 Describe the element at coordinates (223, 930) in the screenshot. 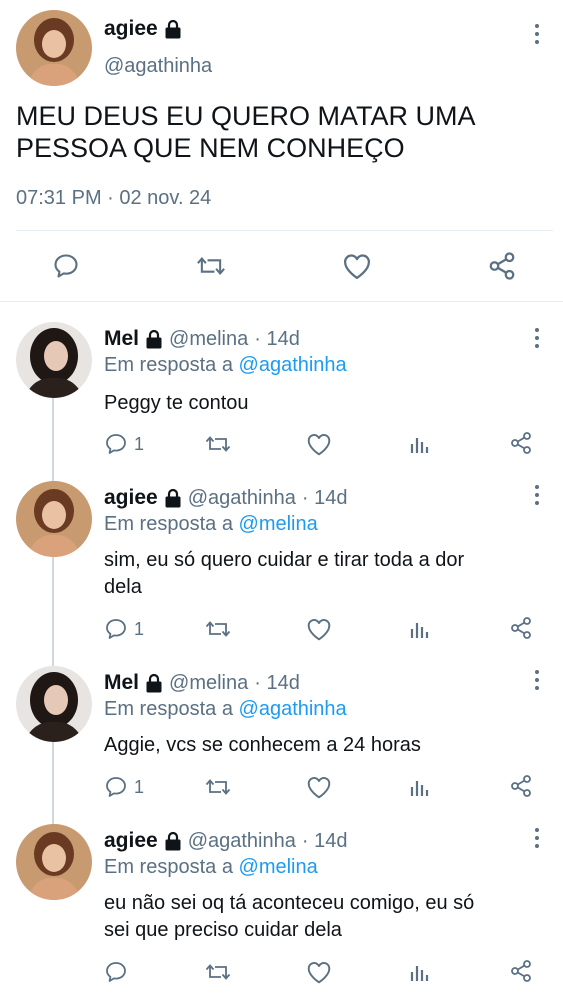

I see `tweet-text-line: sei que preciso cuidar dela` at that location.